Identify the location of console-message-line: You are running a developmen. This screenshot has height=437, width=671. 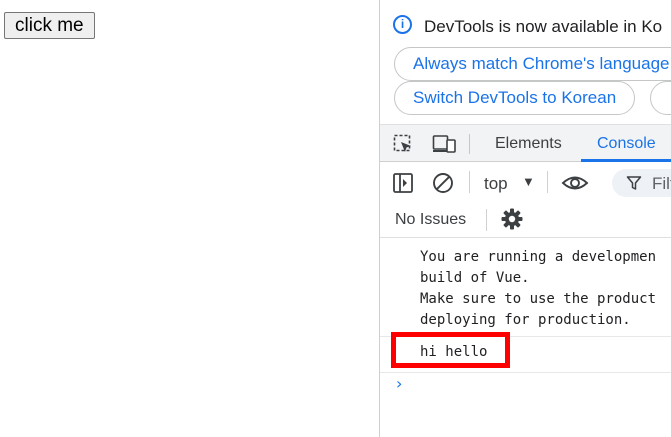
(538, 257).